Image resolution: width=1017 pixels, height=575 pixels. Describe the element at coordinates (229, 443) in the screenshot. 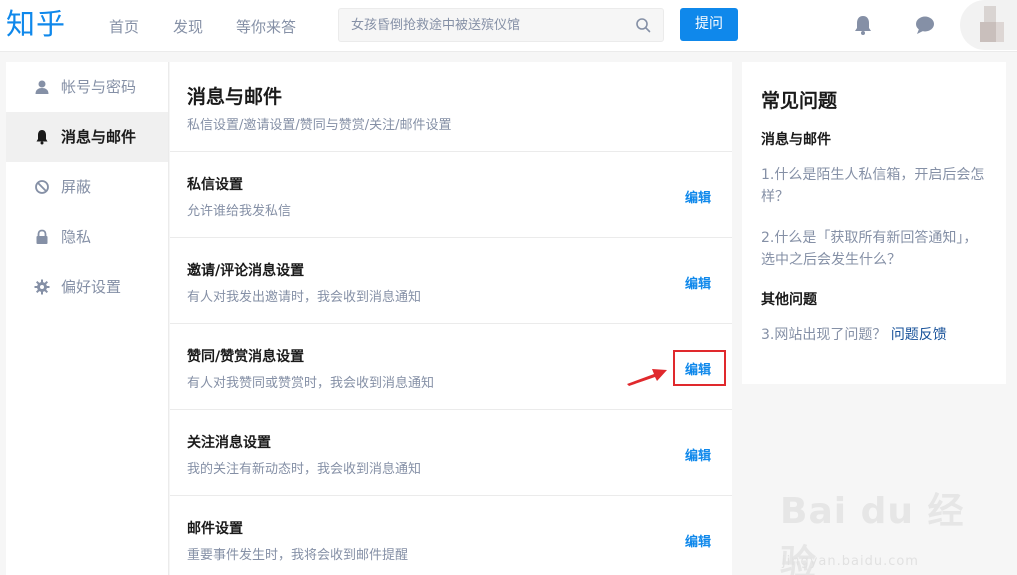

I see `row-title: 关注消息设置` at that location.